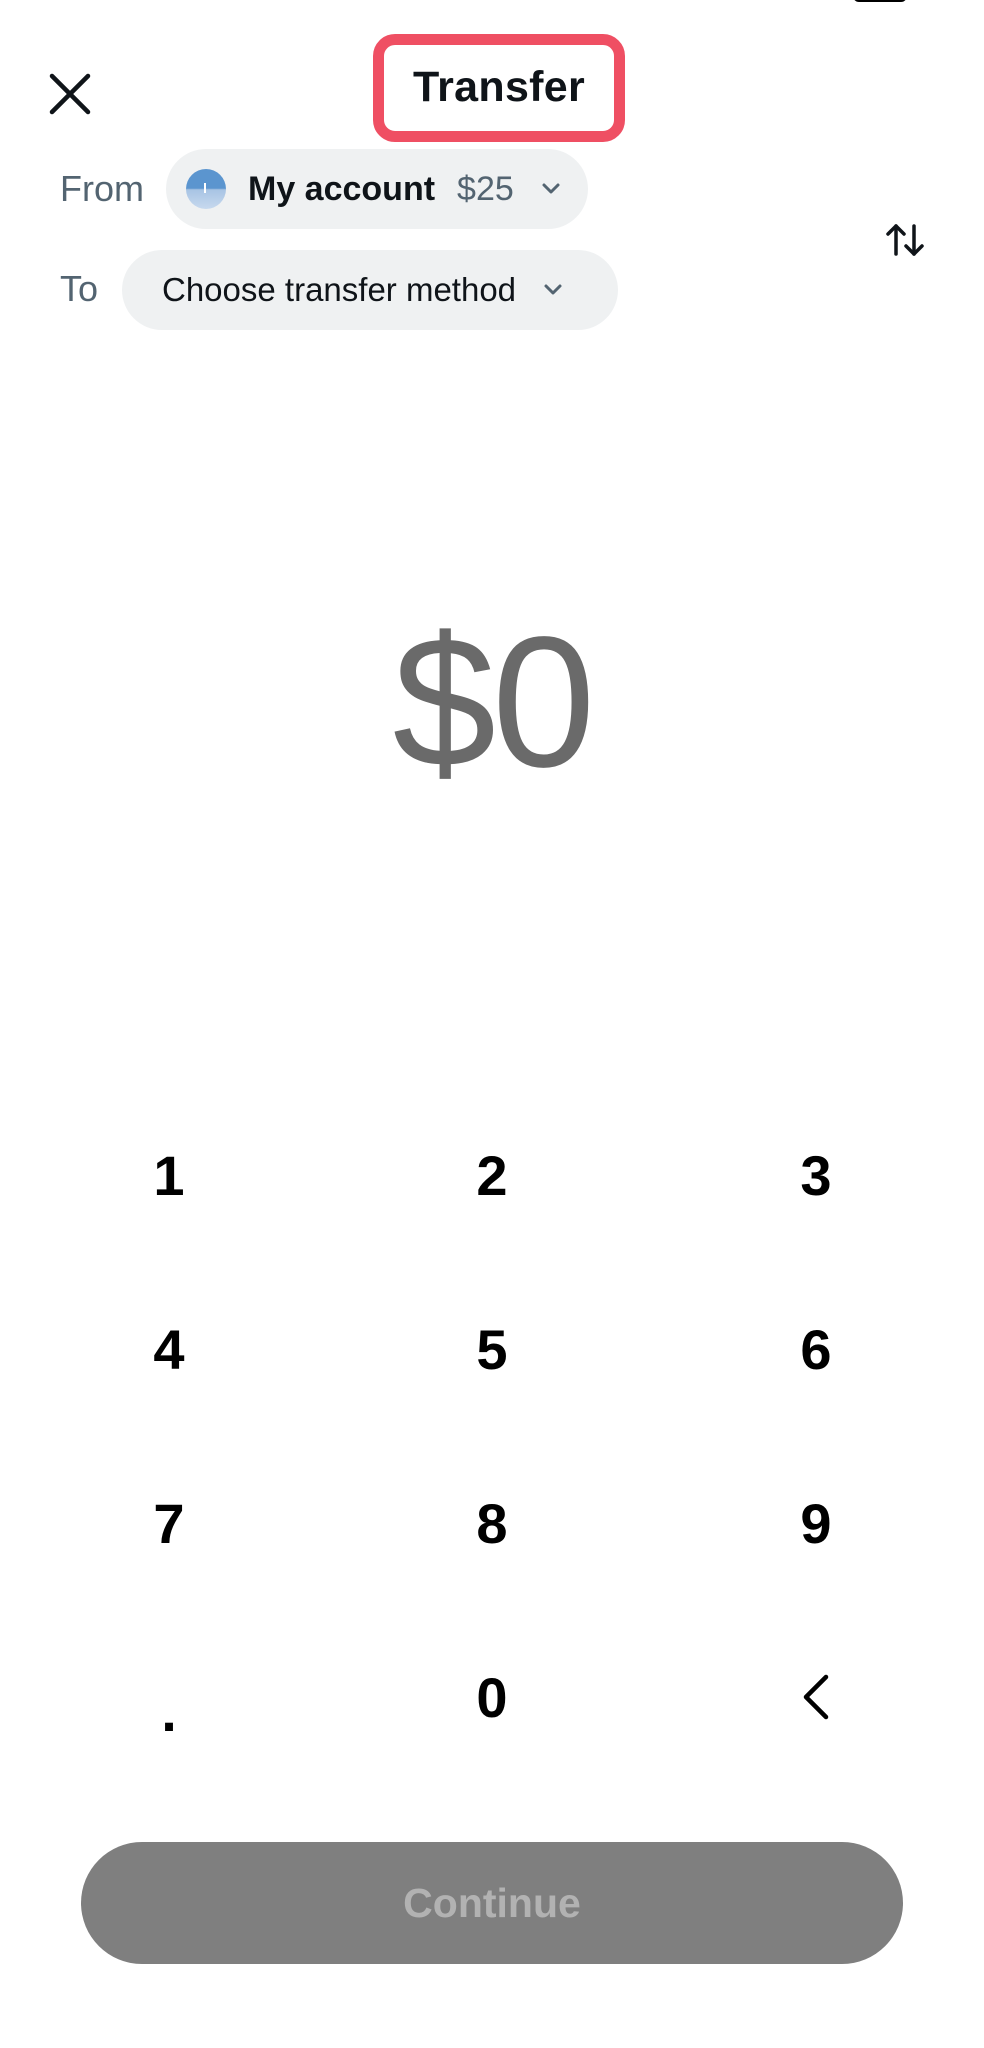 The height and width of the screenshot is (2048, 984). Describe the element at coordinates (169, 1523) in the screenshot. I see `keypad-key-7: 7` at that location.